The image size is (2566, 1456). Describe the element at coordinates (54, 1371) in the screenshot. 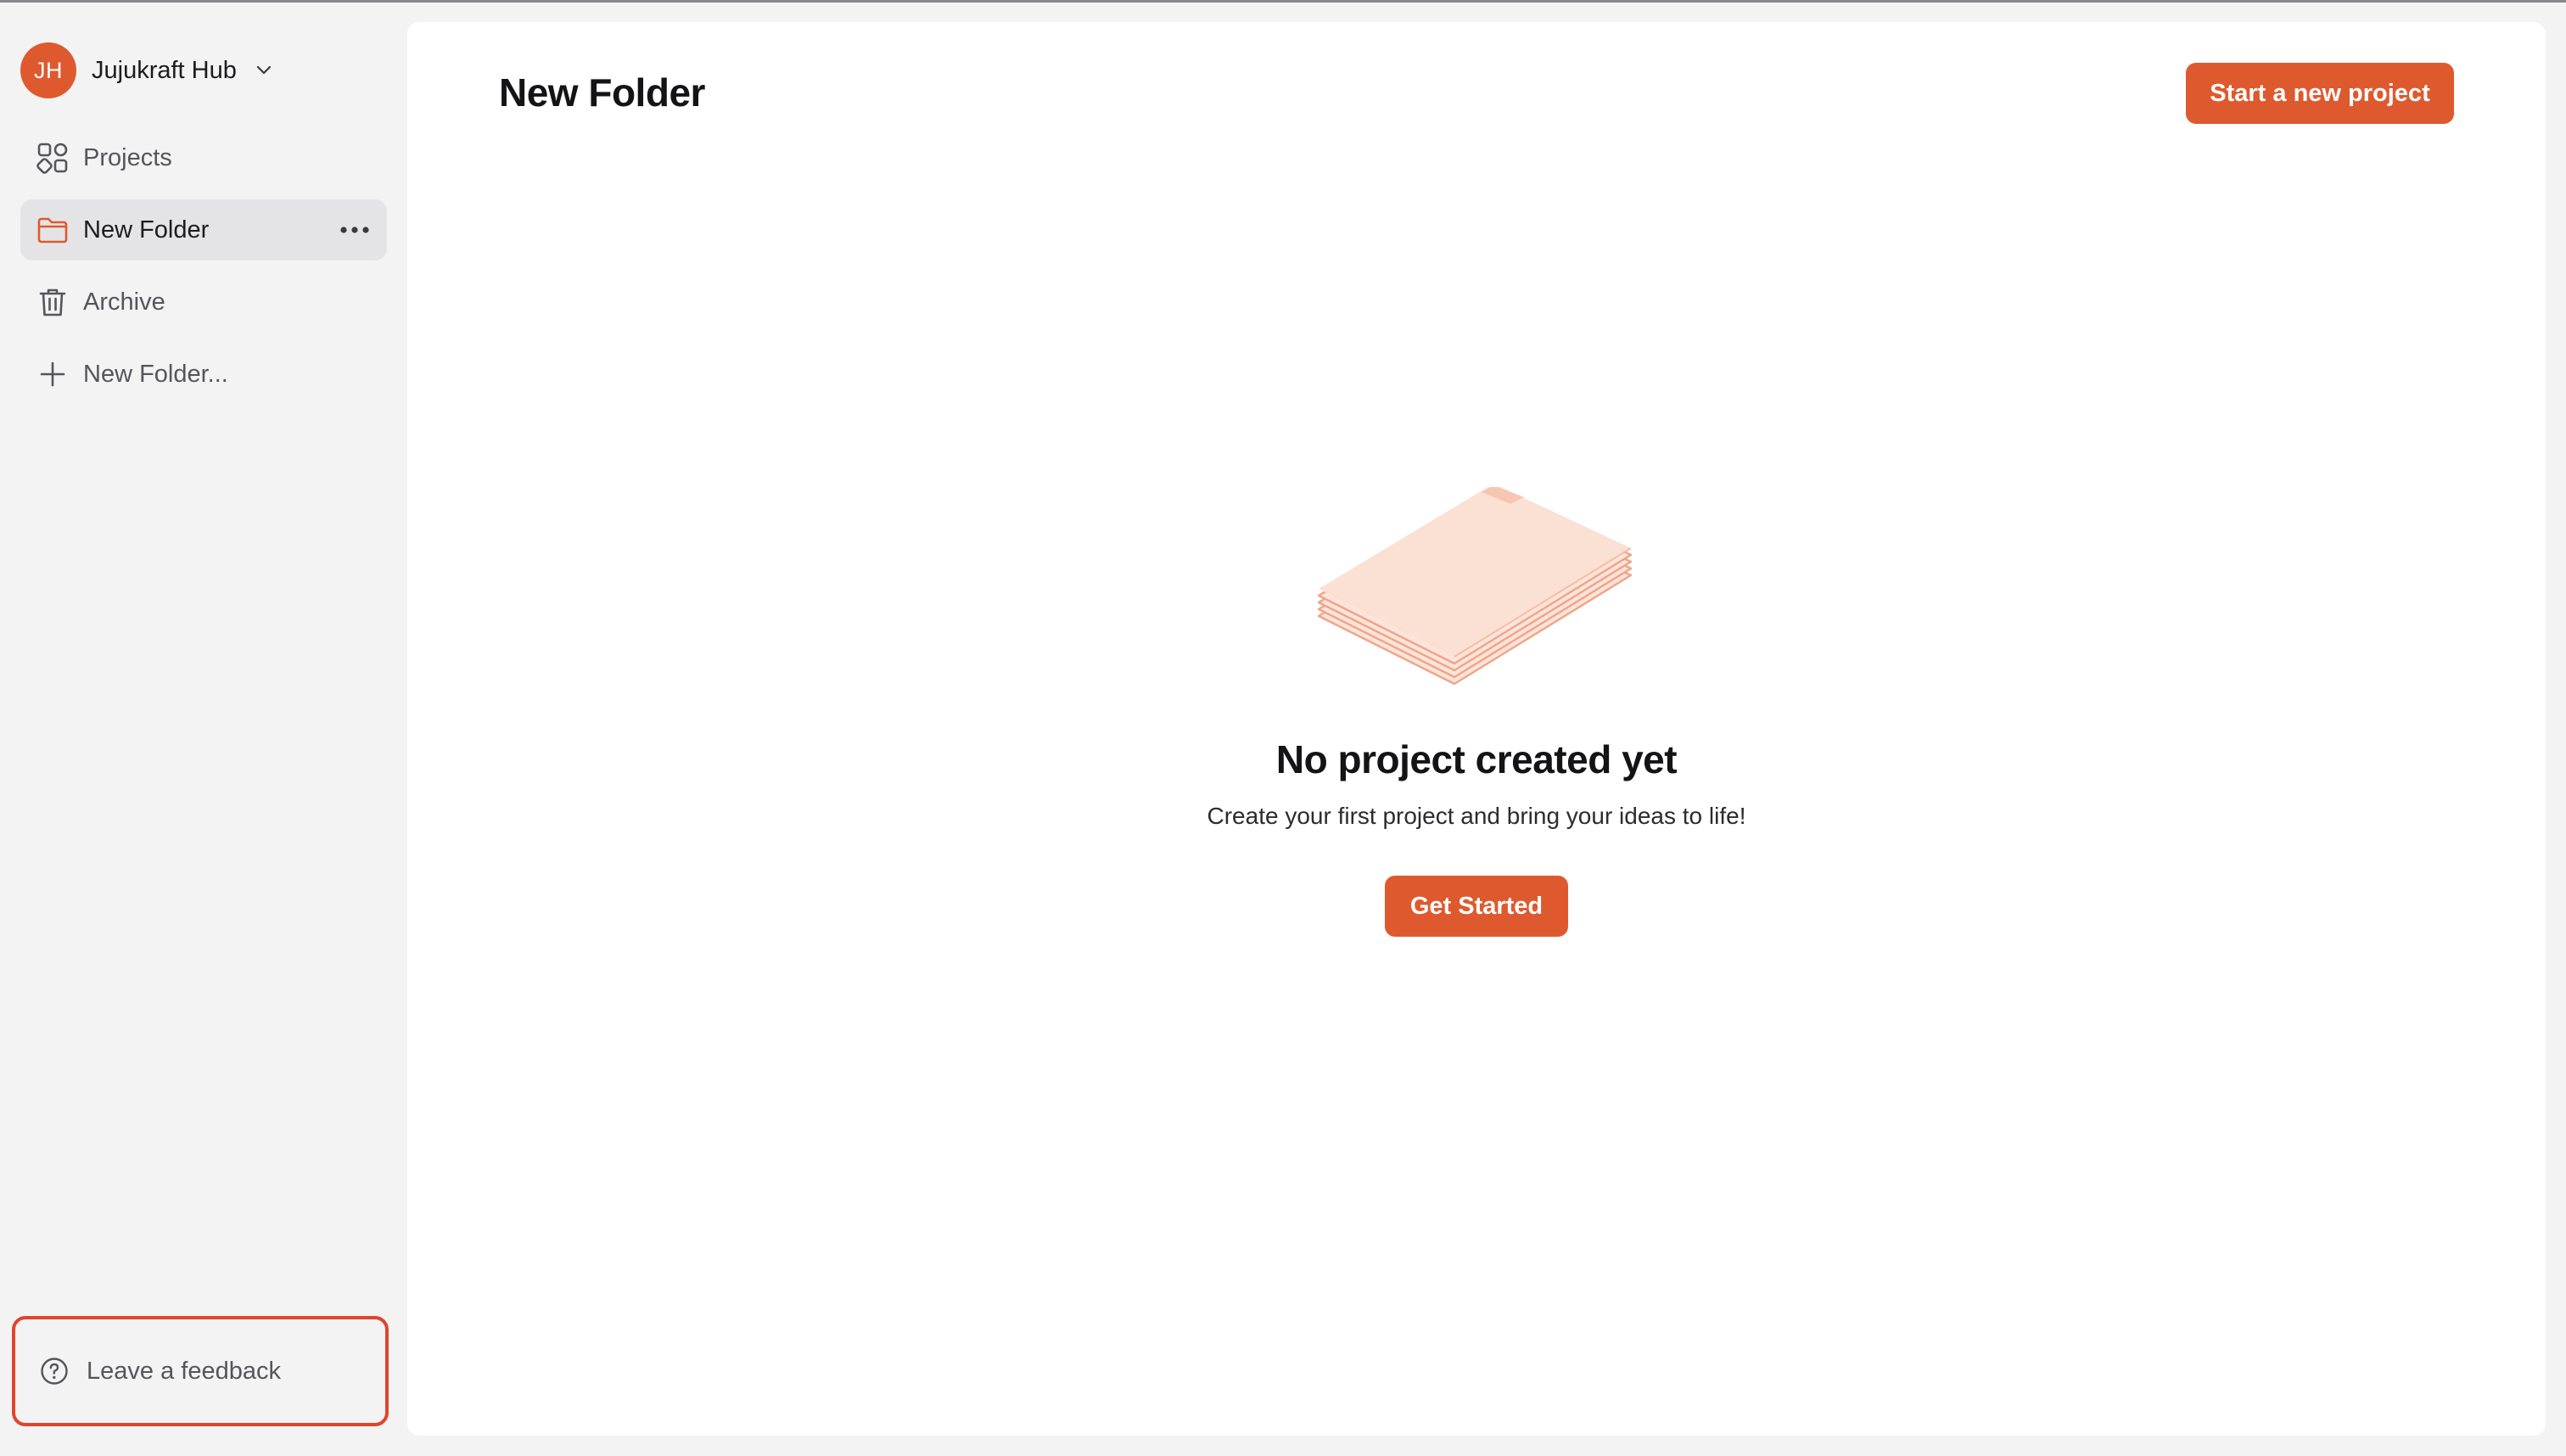

I see `help-circle-icon` at that location.